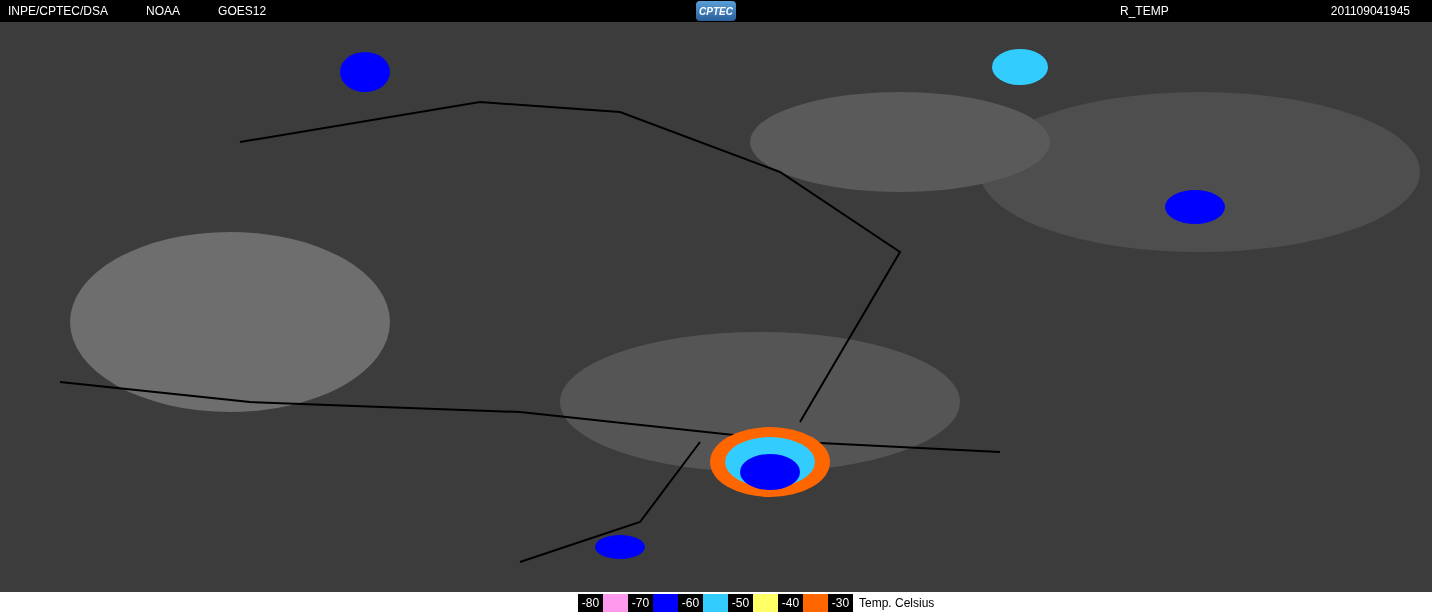 The height and width of the screenshot is (613, 1432). What do you see at coordinates (690, 602) in the screenshot?
I see `legend-value: -60` at bounding box center [690, 602].